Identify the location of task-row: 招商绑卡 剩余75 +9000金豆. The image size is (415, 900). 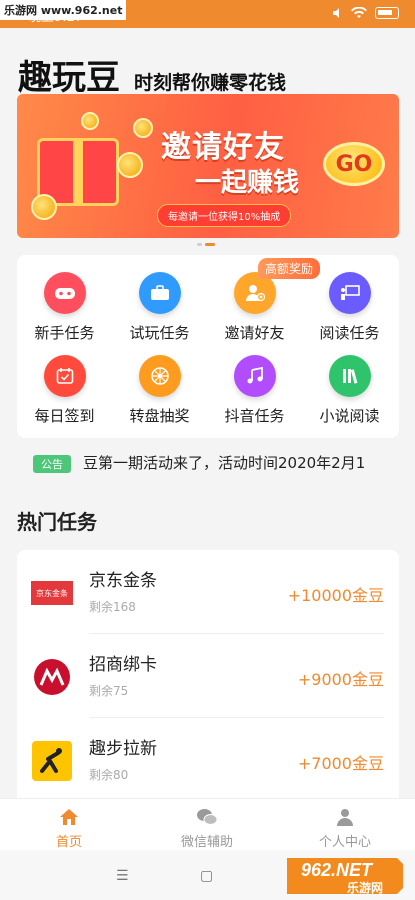
(208, 676).